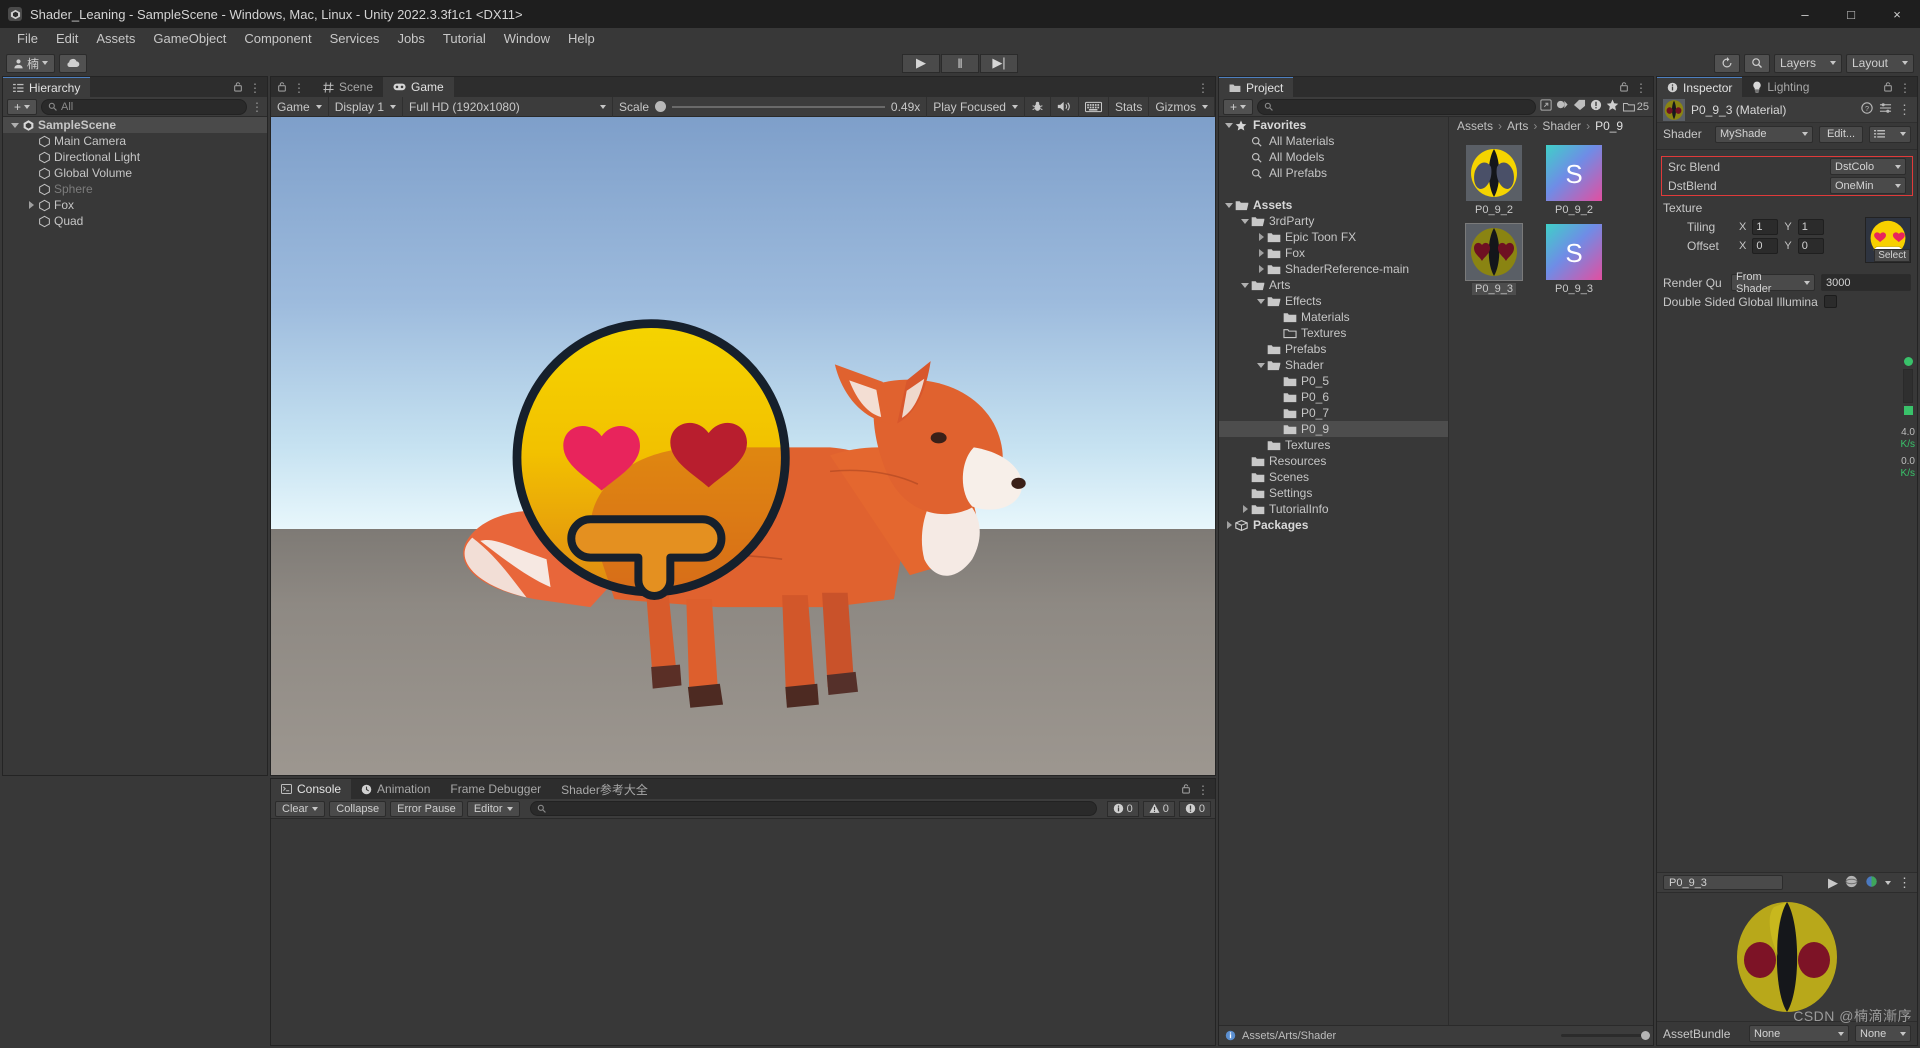 Image resolution: width=1920 pixels, height=1048 pixels. I want to click on console-search-input, so click(813, 808).